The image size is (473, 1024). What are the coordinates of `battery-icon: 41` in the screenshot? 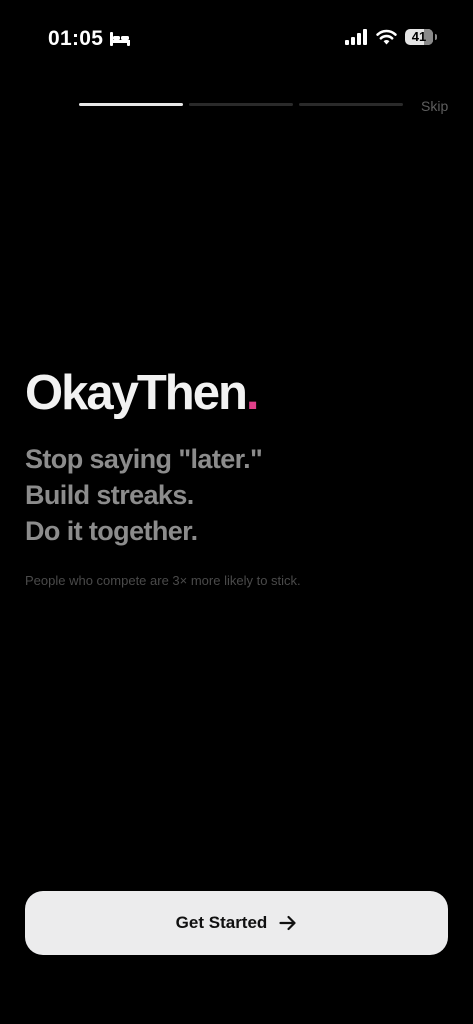 It's located at (421, 37).